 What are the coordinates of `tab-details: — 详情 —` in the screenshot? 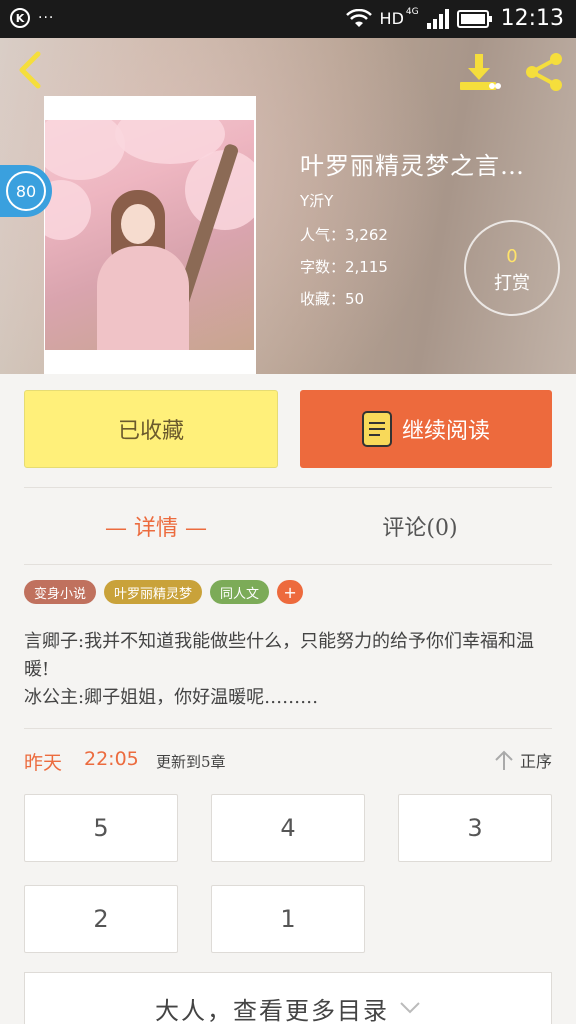 It's located at (156, 526).